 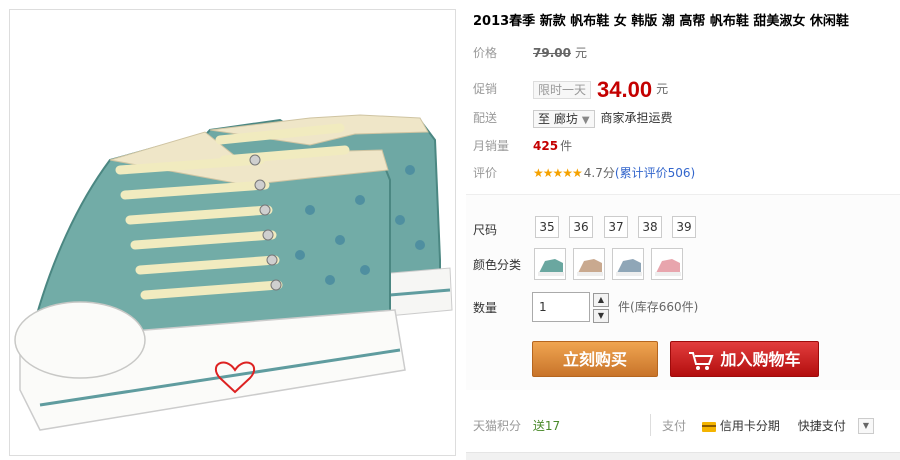 I want to click on color-swatch-teal, so click(x=550, y=264).